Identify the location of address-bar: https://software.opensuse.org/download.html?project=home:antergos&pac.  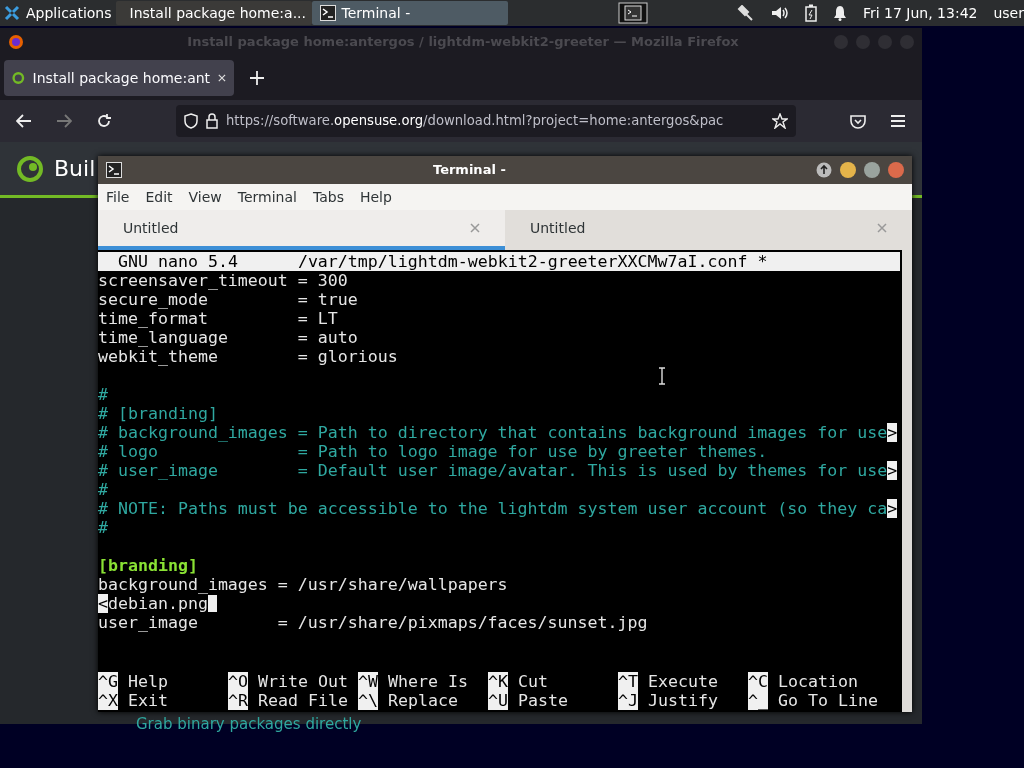
(486, 121).